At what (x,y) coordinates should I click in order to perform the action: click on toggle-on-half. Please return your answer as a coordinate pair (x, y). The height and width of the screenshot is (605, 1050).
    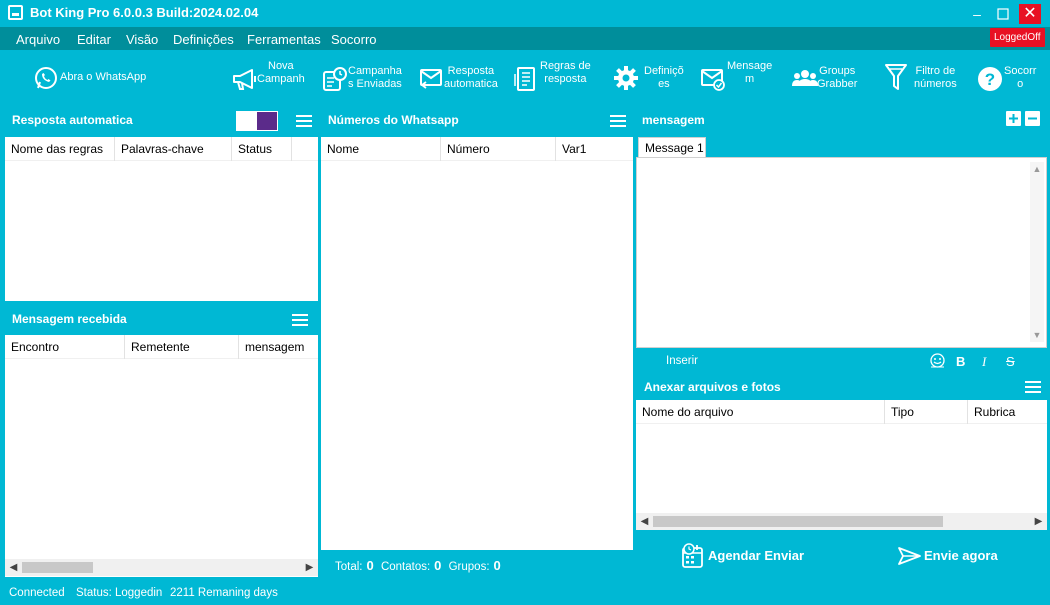
    Looking at the image, I should click on (267, 121).